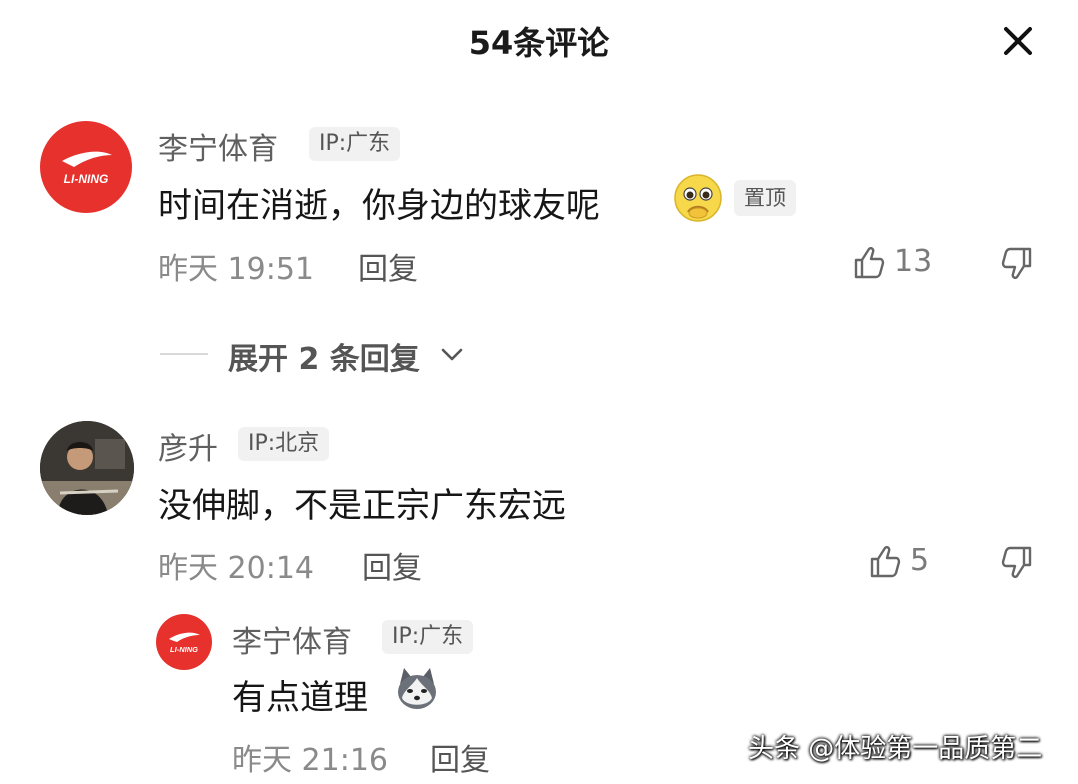 The height and width of the screenshot is (784, 1078). What do you see at coordinates (188, 446) in the screenshot?
I see `comment-author: 彦升` at bounding box center [188, 446].